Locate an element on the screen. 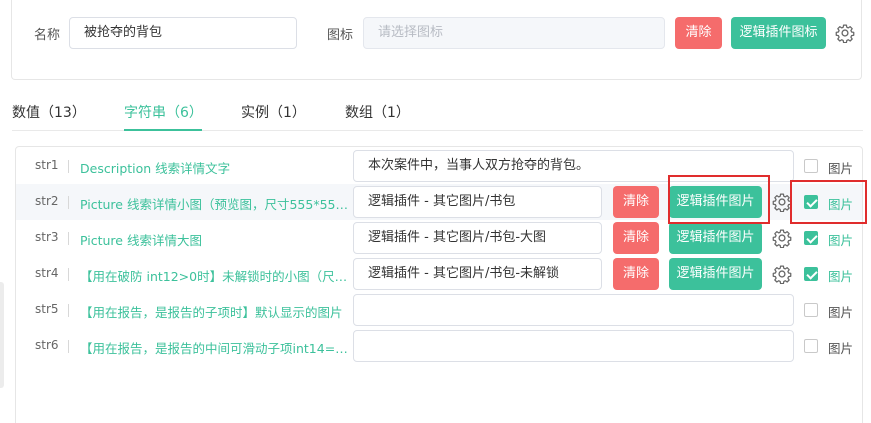 The image size is (871, 423). row-description: 【用在报告，是报告的中间可滑动子项int14=1时】 is located at coordinates (215, 348).